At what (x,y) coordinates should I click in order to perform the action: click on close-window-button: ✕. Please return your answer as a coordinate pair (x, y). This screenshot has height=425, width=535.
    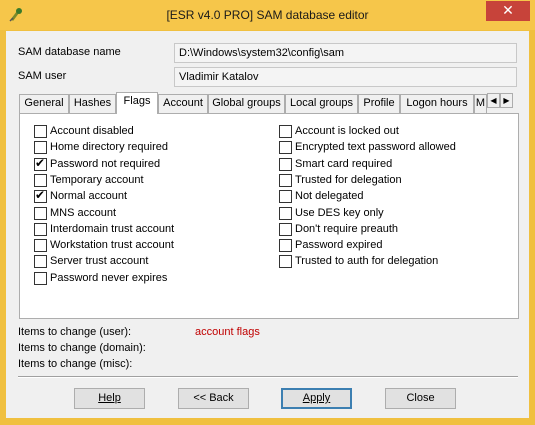
    Looking at the image, I should click on (508, 11).